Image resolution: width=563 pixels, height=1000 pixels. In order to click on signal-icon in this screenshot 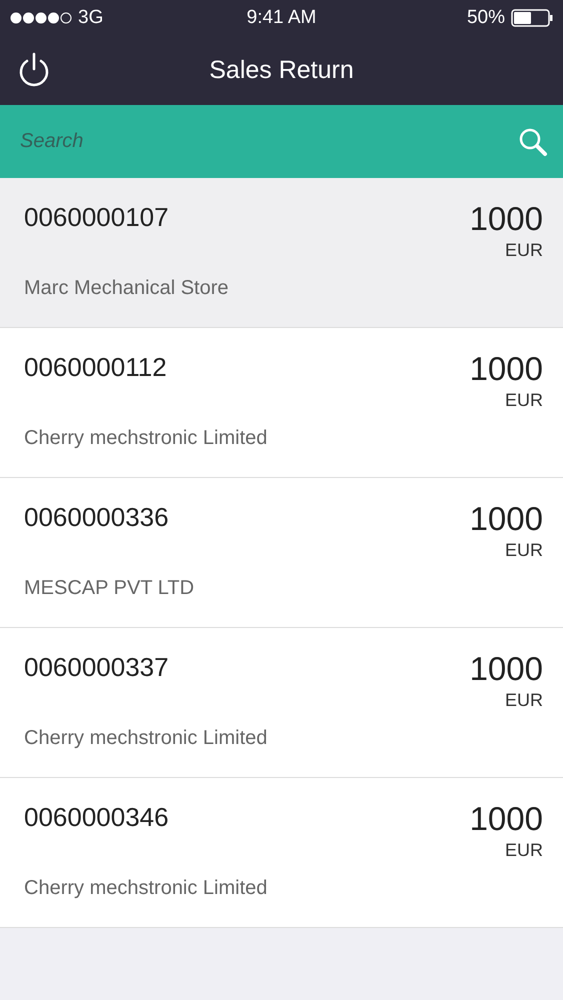, I will do `click(41, 18)`.